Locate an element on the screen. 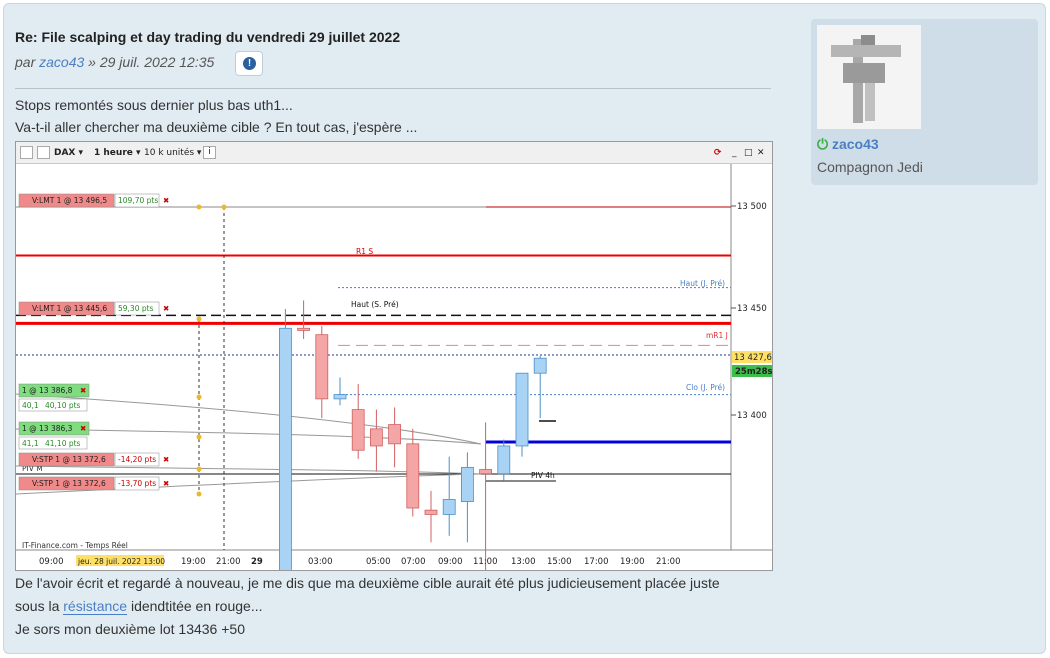  order-label: 1 @ 13 386,8 is located at coordinates (47, 390).